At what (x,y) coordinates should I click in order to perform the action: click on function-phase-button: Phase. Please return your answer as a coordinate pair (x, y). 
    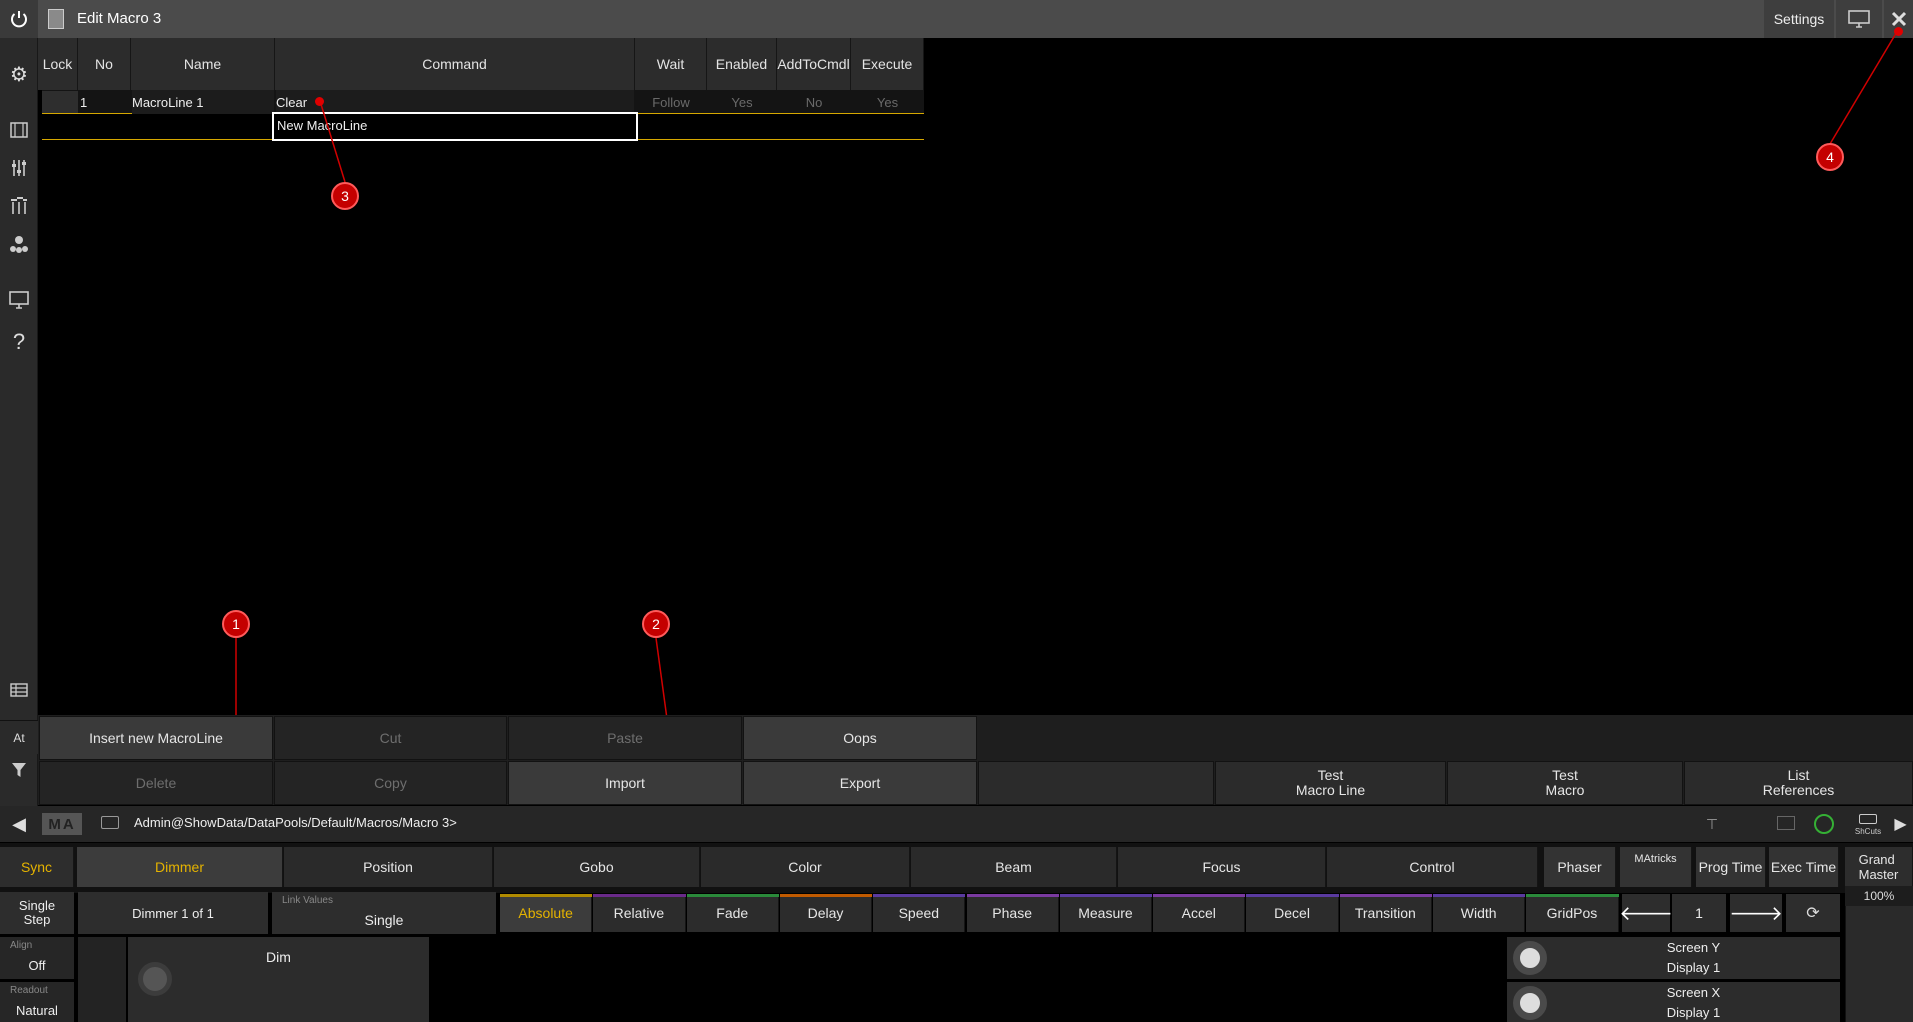
    Looking at the image, I should click on (1012, 913).